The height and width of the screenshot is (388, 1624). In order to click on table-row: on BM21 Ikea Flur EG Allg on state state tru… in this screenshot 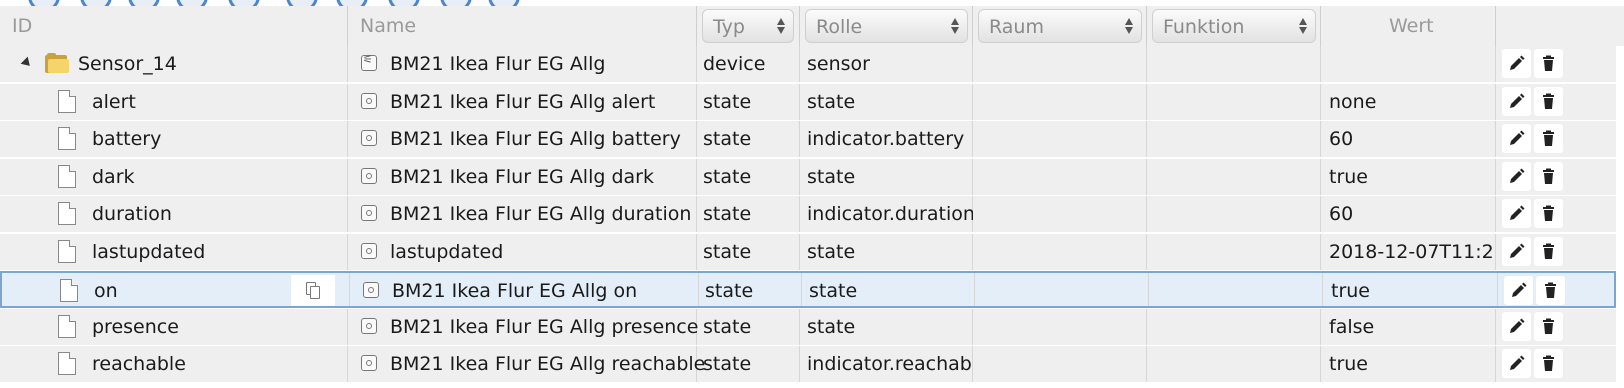, I will do `click(808, 289)`.